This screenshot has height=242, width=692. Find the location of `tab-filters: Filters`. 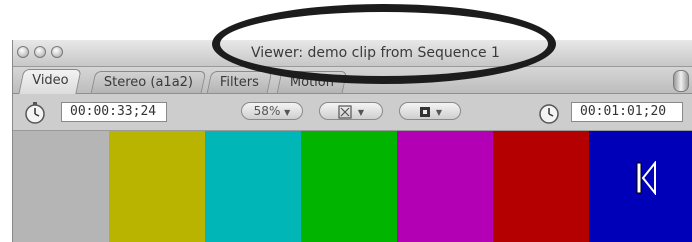

tab-filters: Filters is located at coordinates (239, 82).